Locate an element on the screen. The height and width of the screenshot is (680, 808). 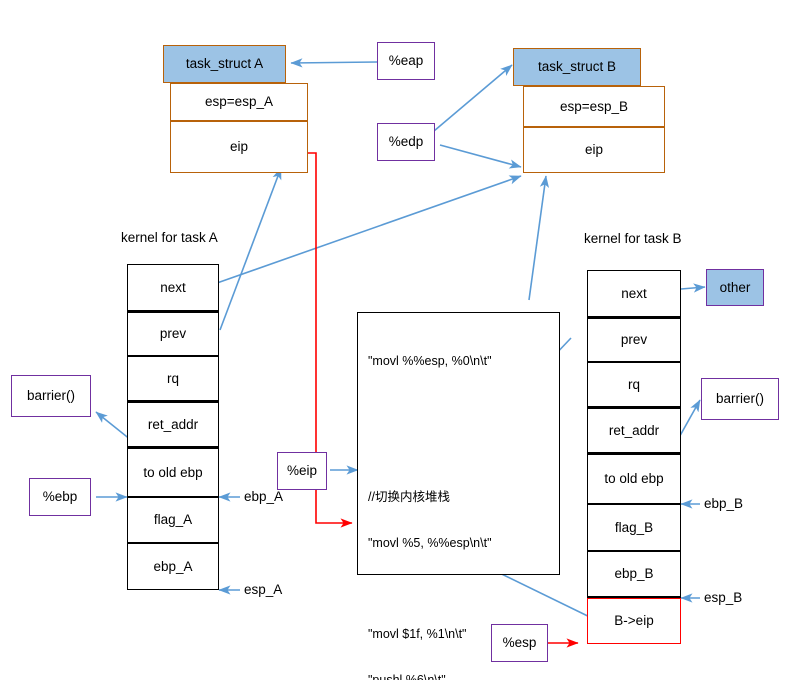
arrow-stack-a-prev-to-ts-a-eip is located at coordinates (250, 249).